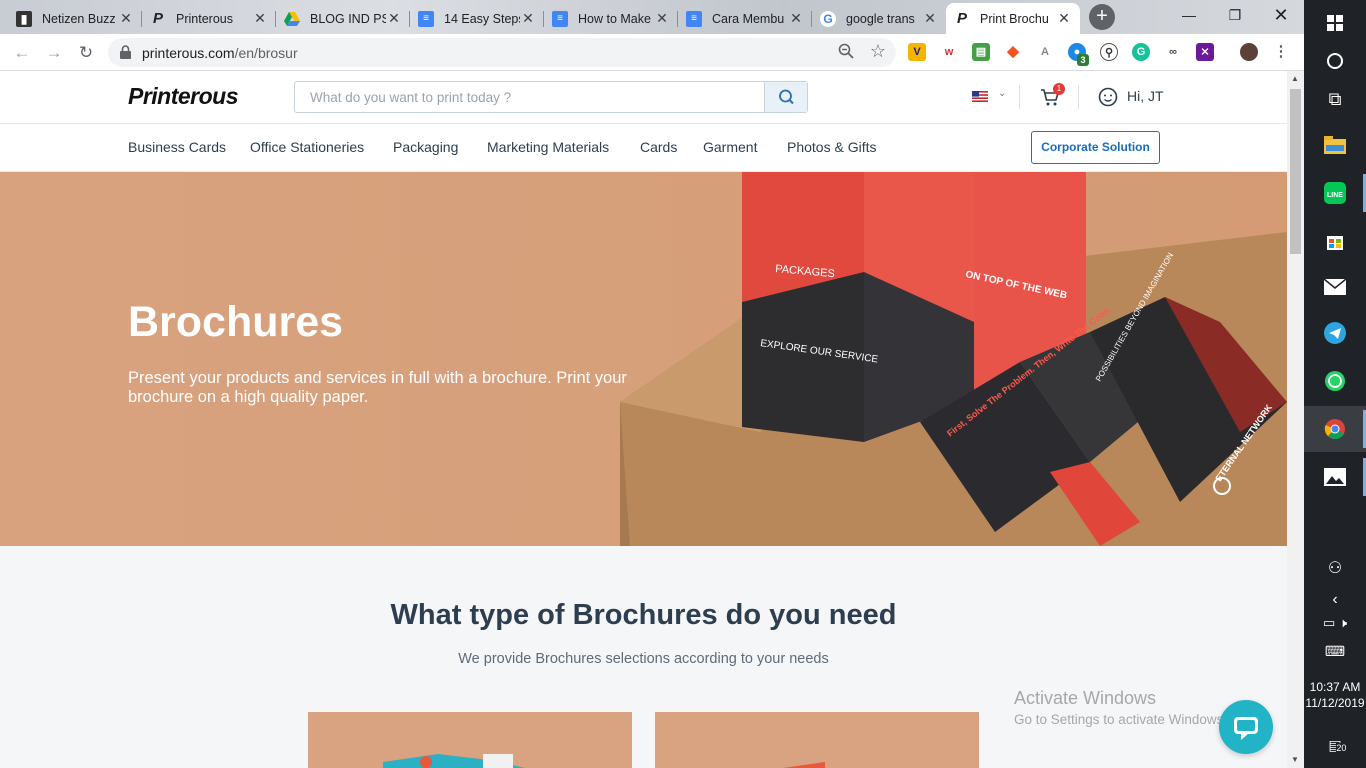 This screenshot has height=768, width=1366. I want to click on nav-garment: Garment, so click(730, 147).